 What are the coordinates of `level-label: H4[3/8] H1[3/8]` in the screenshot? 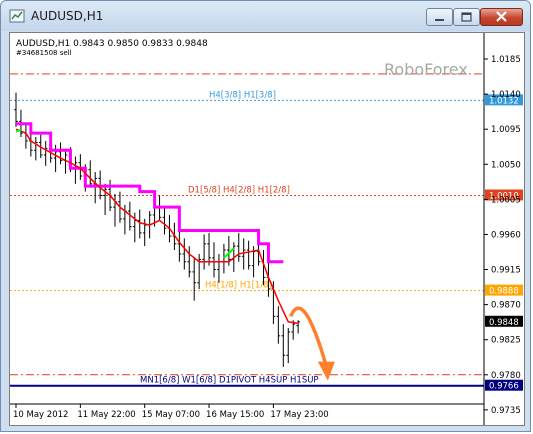 It's located at (242, 95).